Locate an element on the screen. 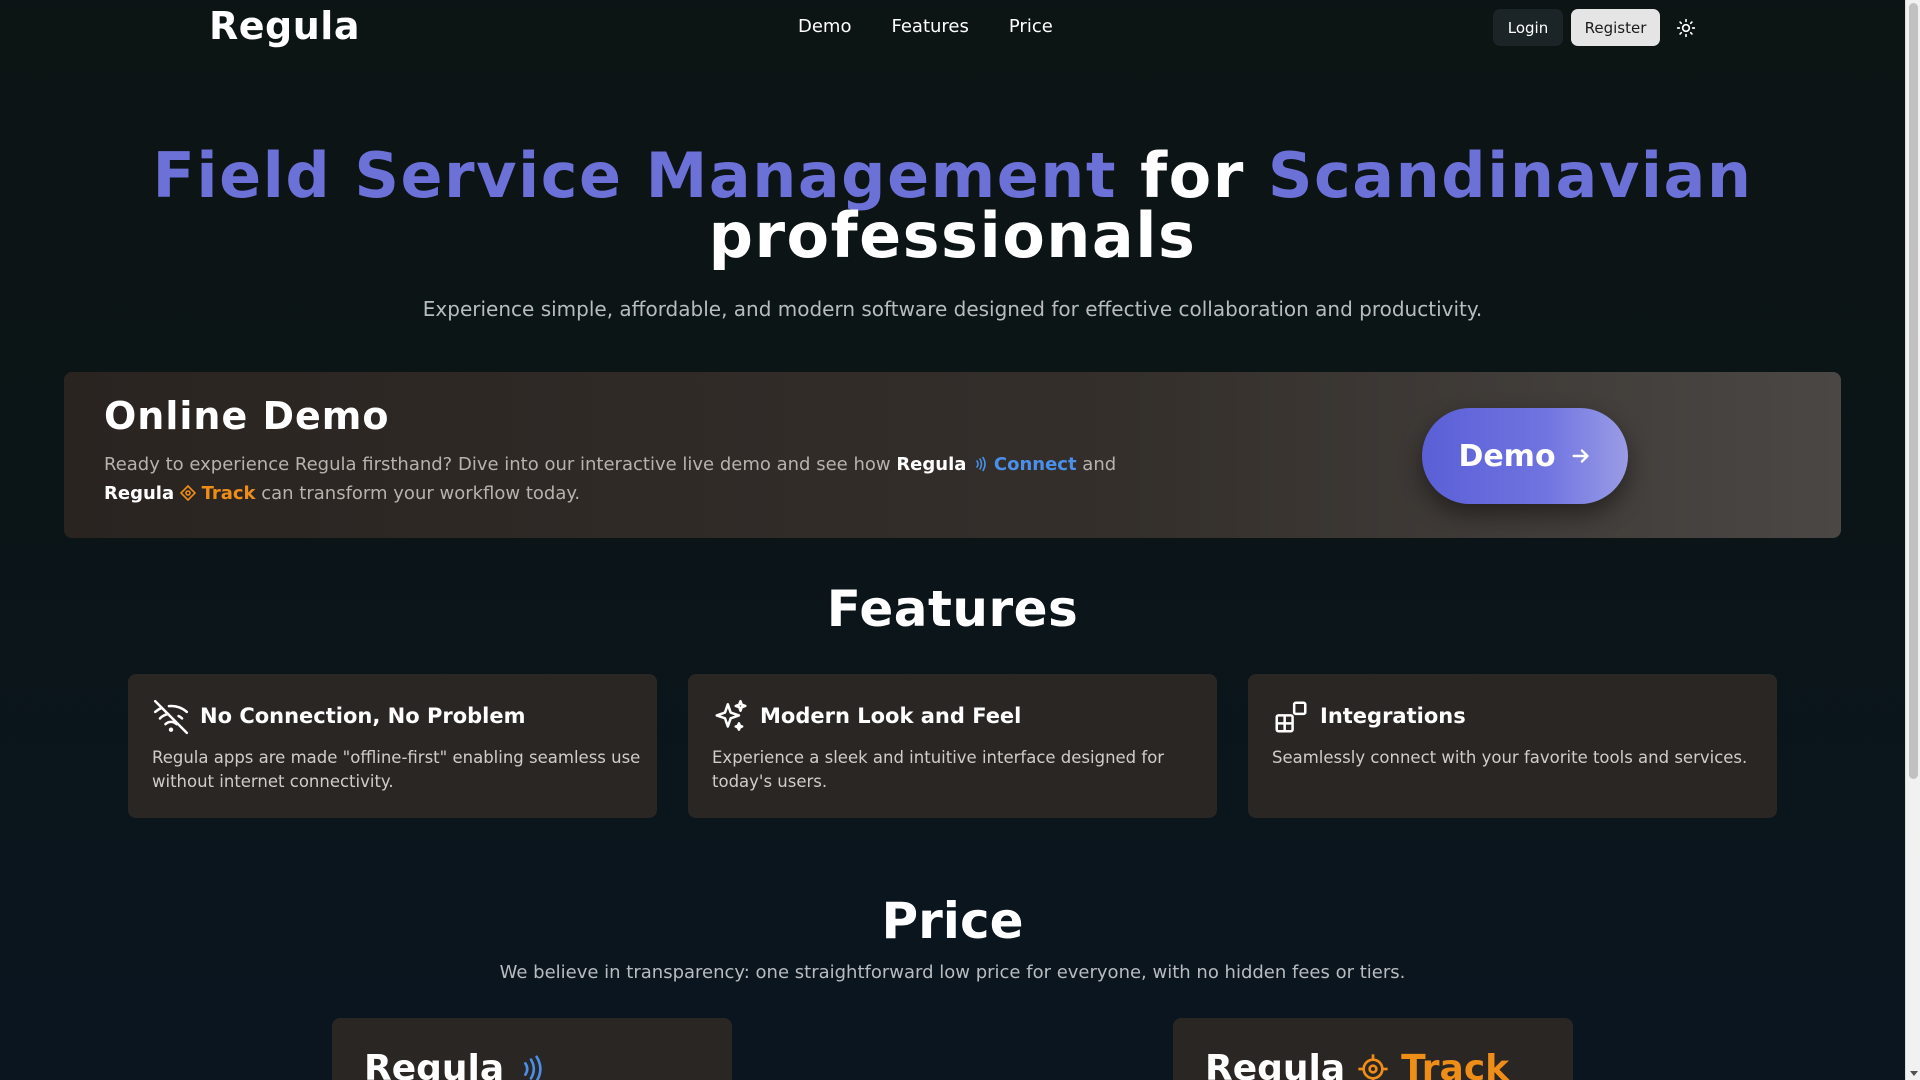  features-heading: Features is located at coordinates (952, 609).